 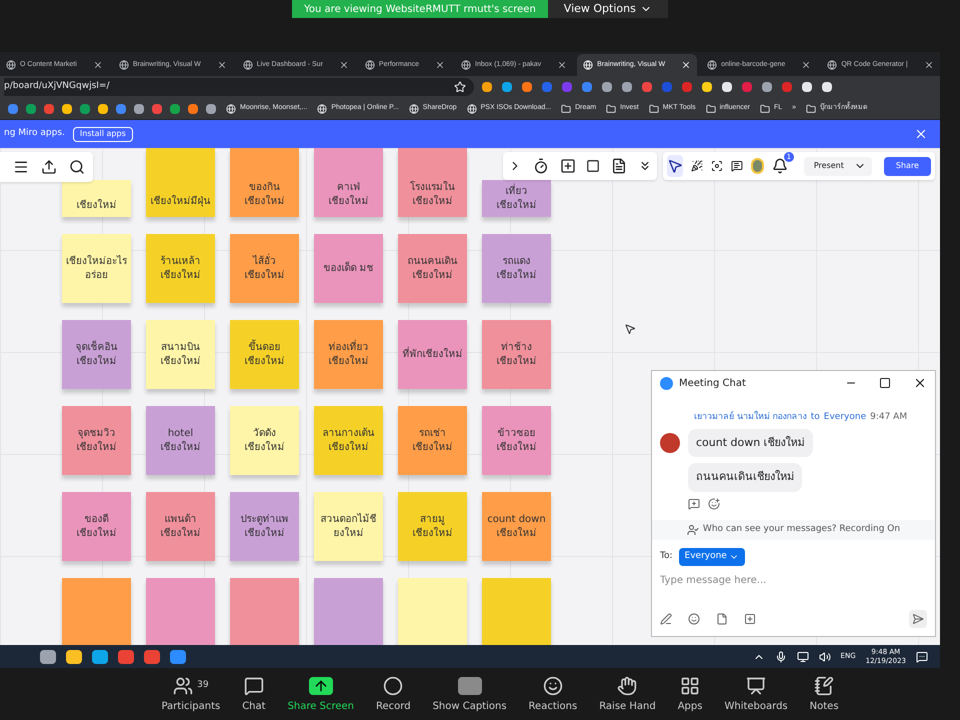 What do you see at coordinates (469, 694) in the screenshot?
I see `meeting-control: Show Captions` at bounding box center [469, 694].